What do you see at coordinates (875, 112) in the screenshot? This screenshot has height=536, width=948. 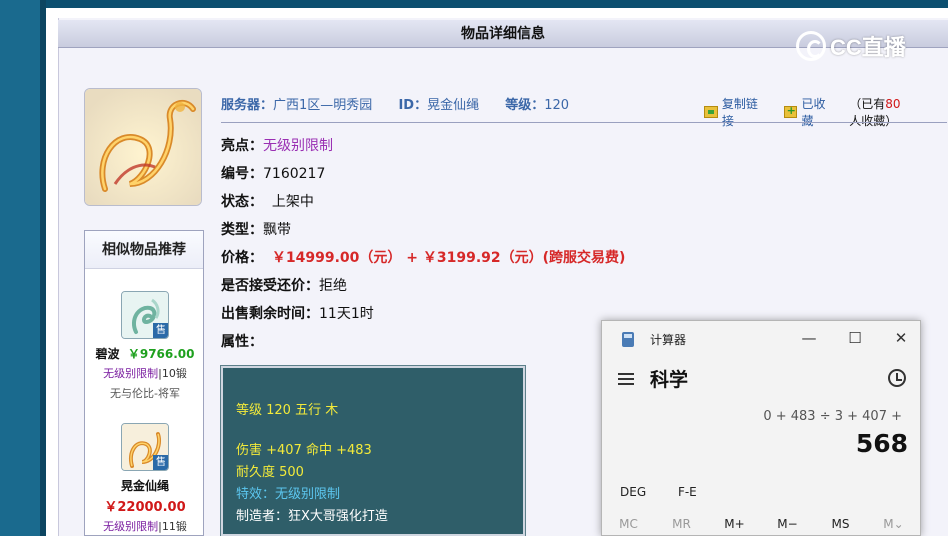 I see `collect-count: （已有80人收藏）` at bounding box center [875, 112].